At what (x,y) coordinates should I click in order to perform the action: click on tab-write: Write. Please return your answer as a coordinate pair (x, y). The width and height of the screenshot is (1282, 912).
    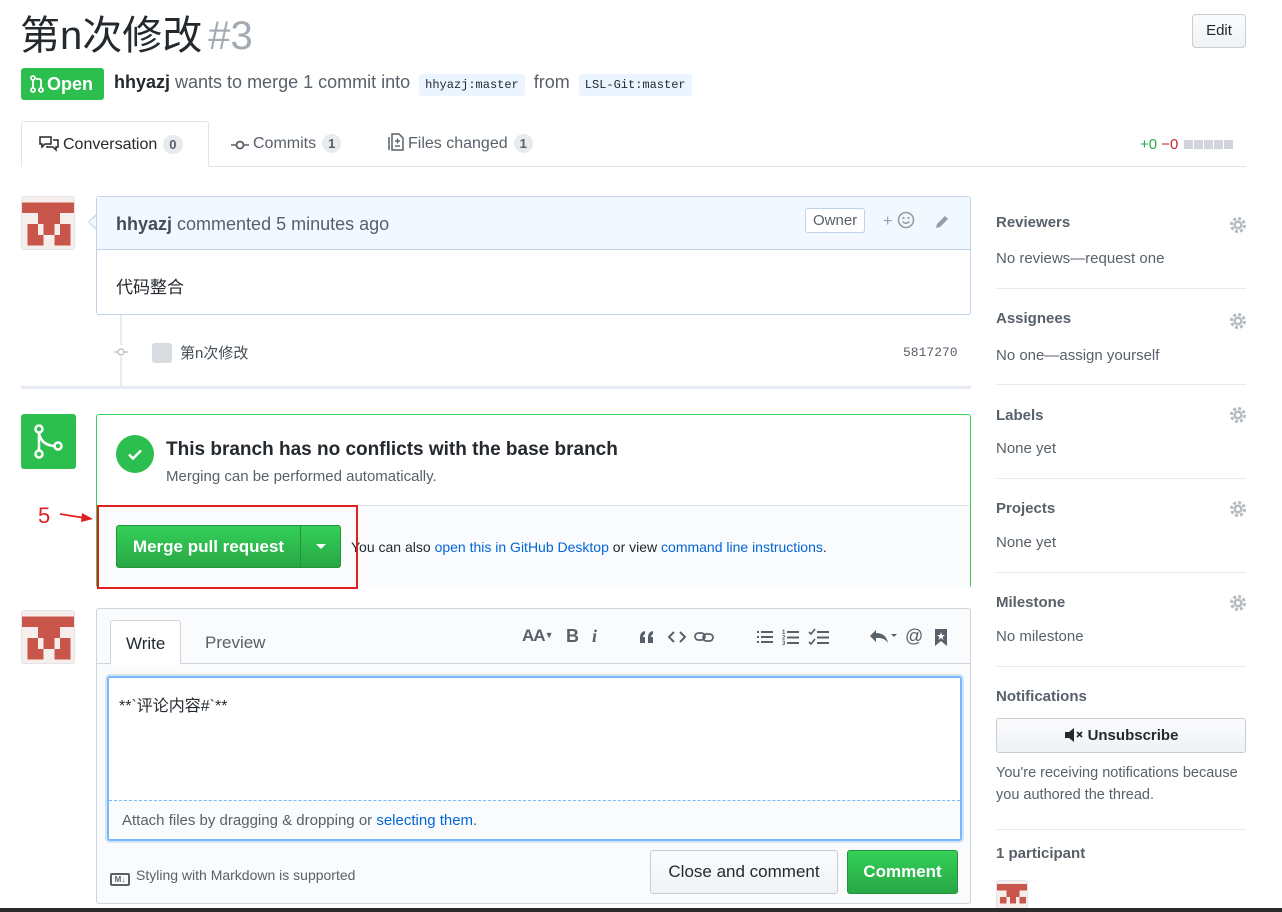
    Looking at the image, I should click on (146, 642).